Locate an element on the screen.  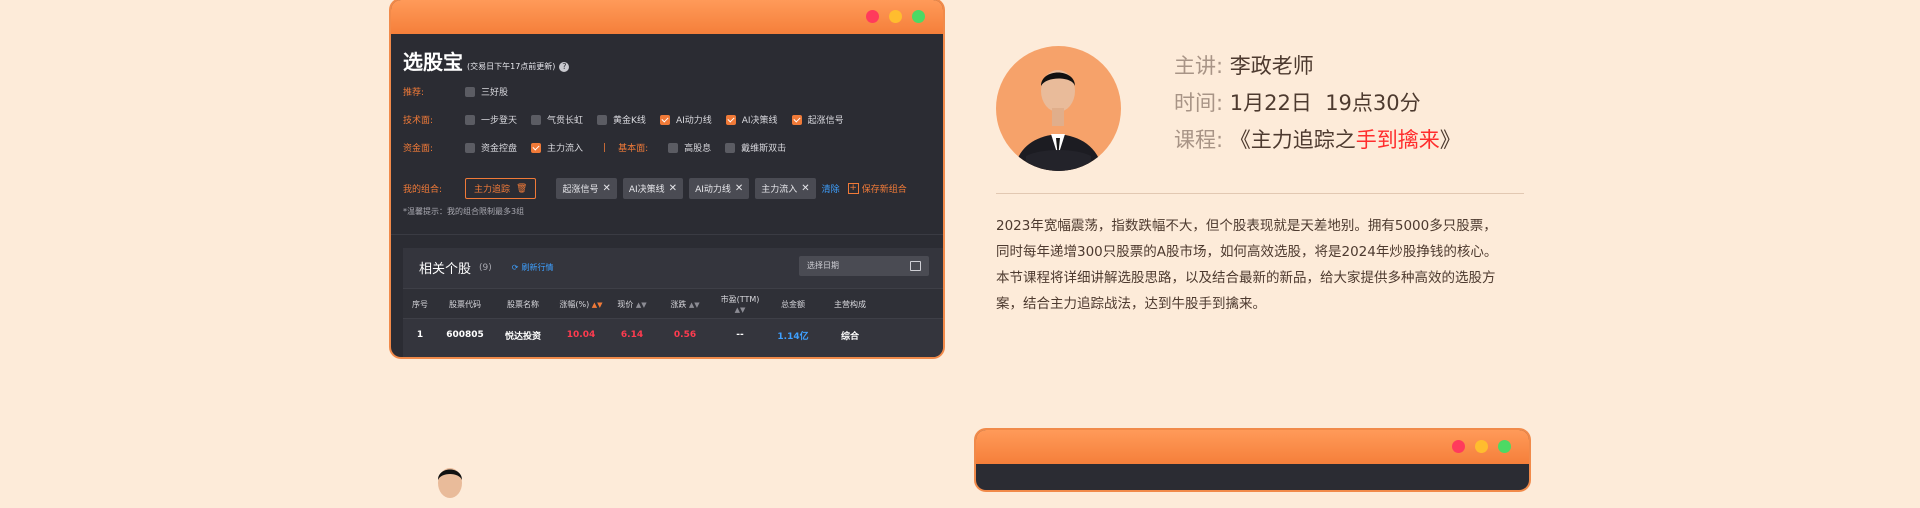
checkbox-sanhaogu: 三好股 is located at coordinates (486, 91).